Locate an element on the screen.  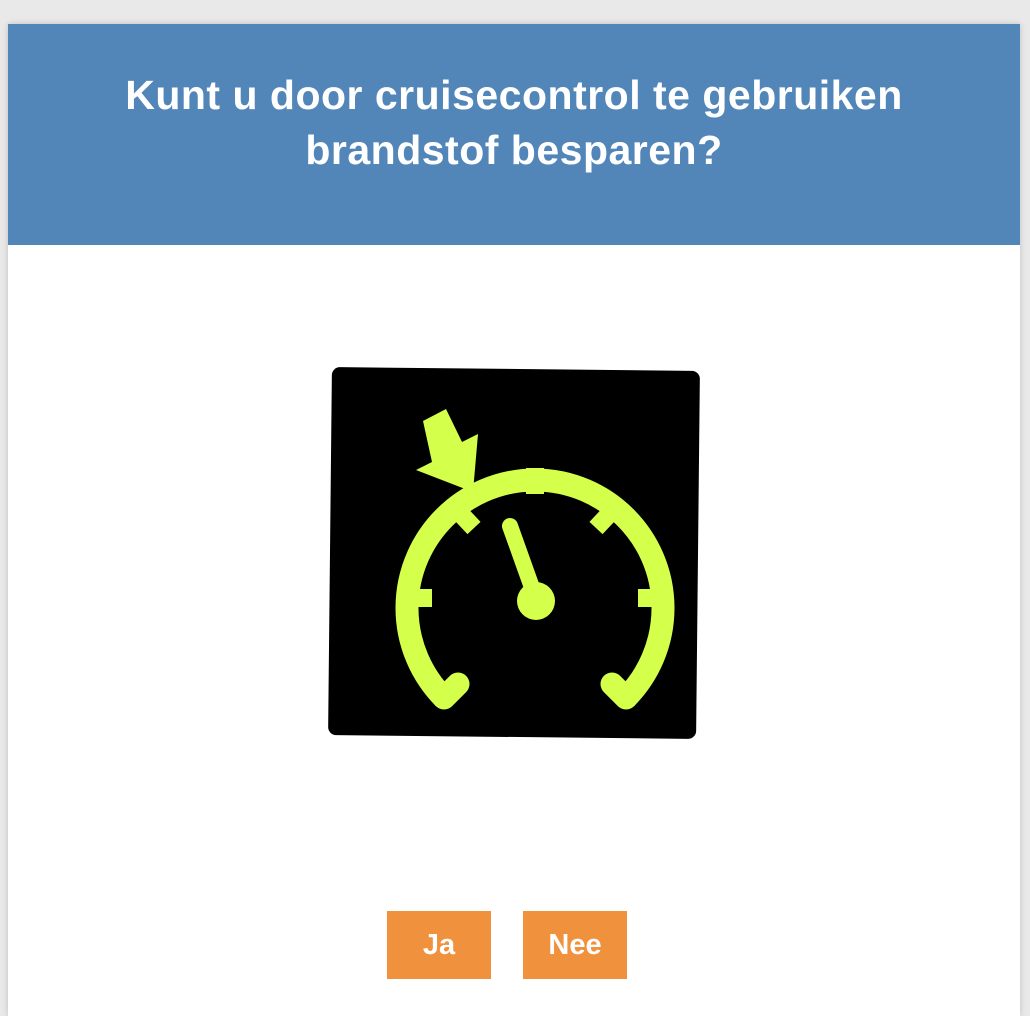
question-image is located at coordinates (515, 553).